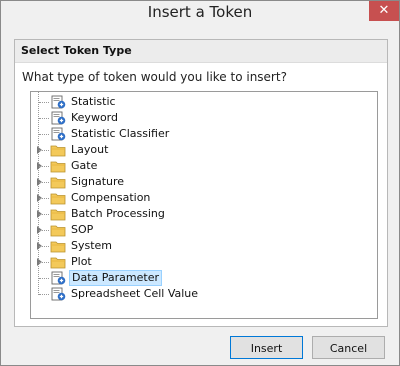 This screenshot has width=400, height=366. What do you see at coordinates (204, 294) in the screenshot?
I see `tree-item: Spreadsheet Cell Value` at bounding box center [204, 294].